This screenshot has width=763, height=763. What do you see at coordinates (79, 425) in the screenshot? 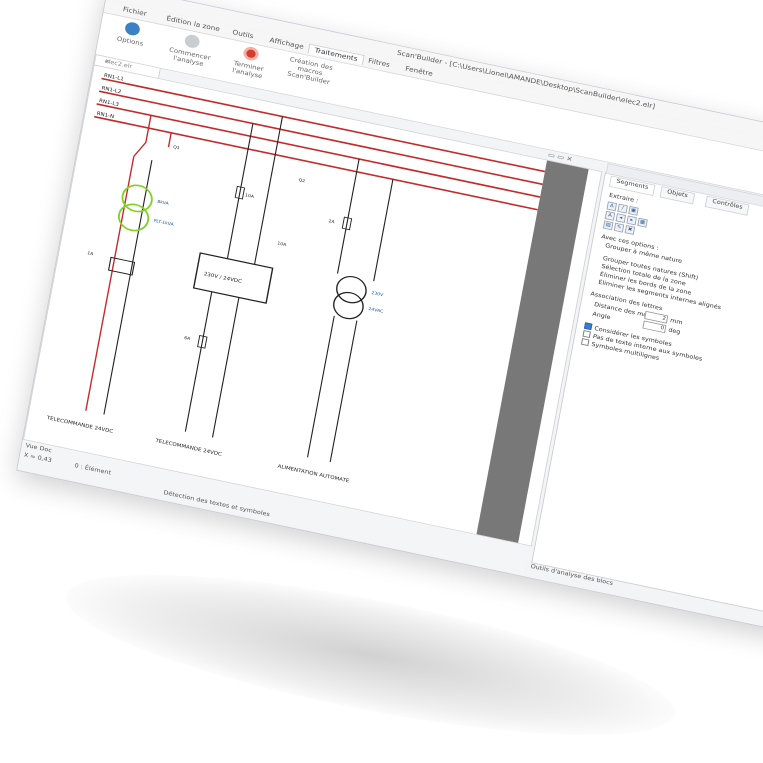
I see `left-feeder-label: TELECOMMANDE 24VDC` at bounding box center [79, 425].